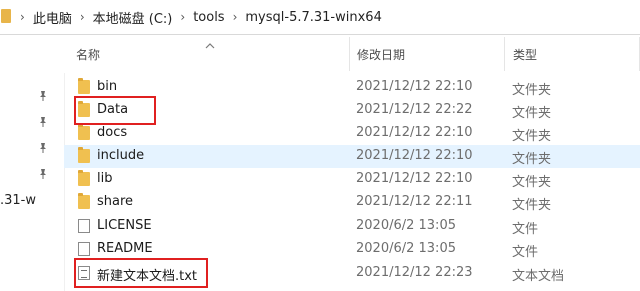 The height and width of the screenshot is (291, 640). Describe the element at coordinates (125, 248) in the screenshot. I see `file-name: README` at that location.